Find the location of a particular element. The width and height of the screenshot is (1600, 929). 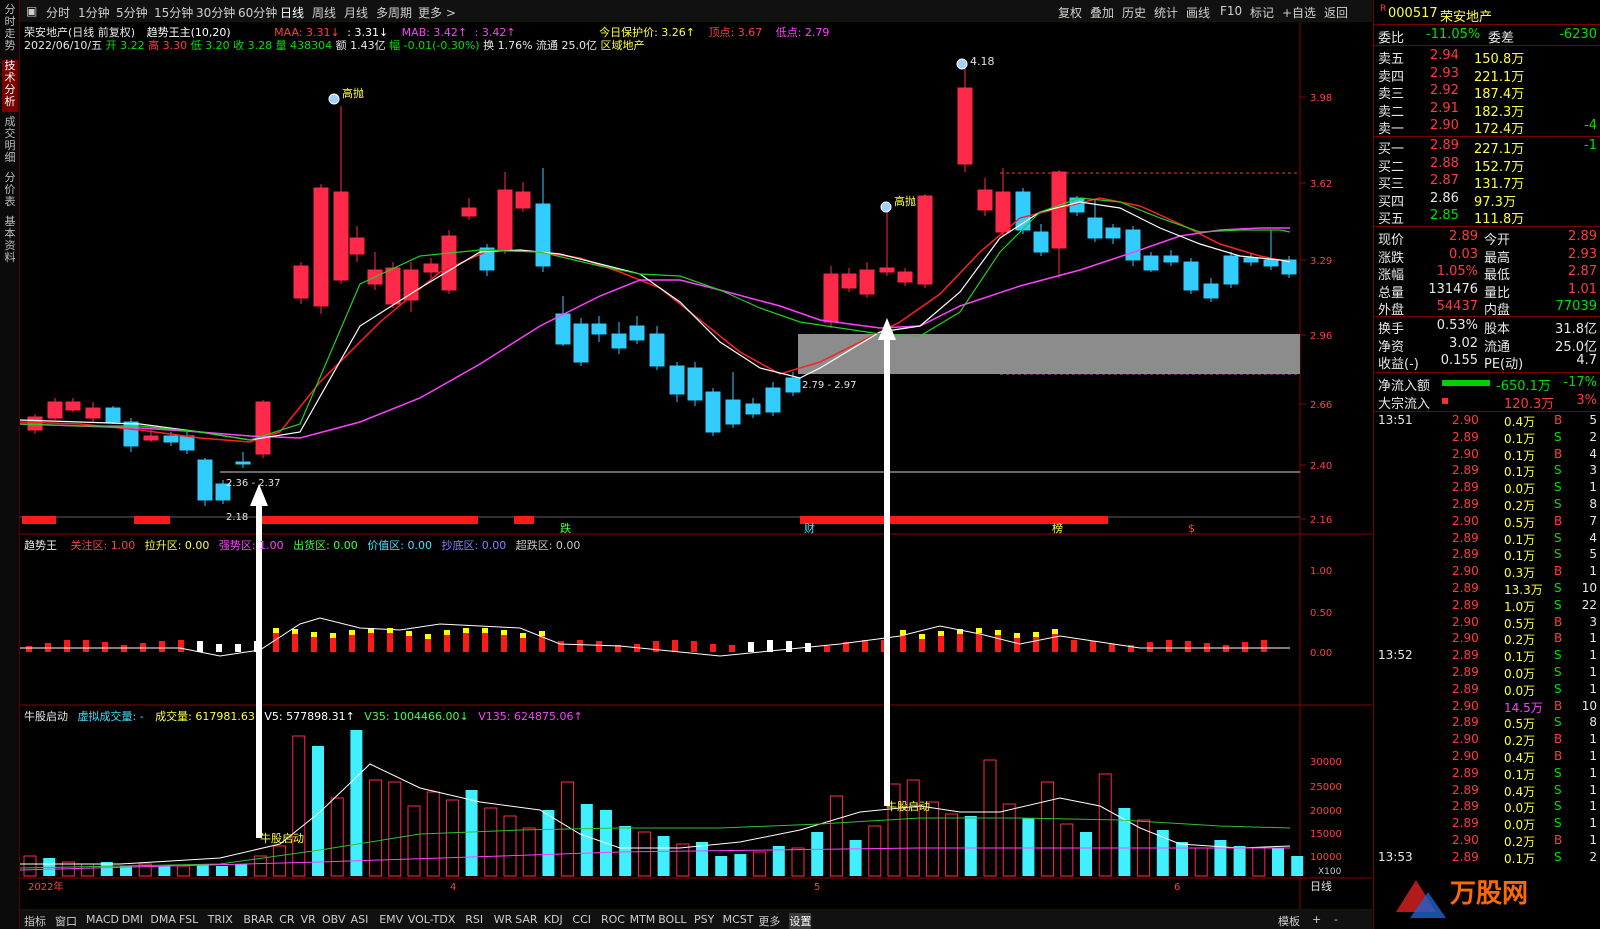

bottom-right-1: + is located at coordinates (1316, 919).